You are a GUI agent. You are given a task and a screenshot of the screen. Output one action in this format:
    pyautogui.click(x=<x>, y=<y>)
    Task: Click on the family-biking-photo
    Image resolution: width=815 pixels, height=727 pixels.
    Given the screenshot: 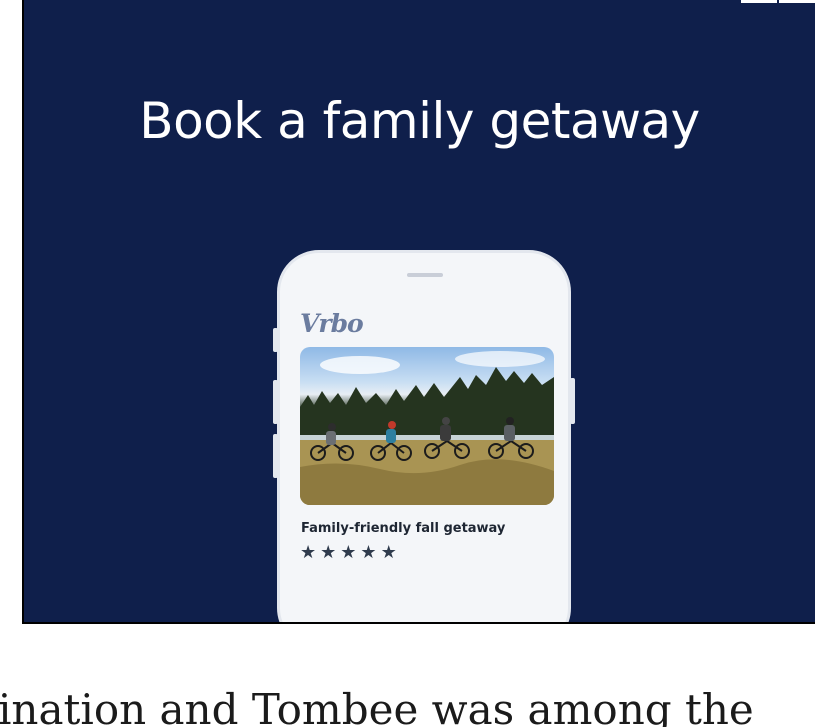 What is the action you would take?
    pyautogui.click(x=427, y=426)
    